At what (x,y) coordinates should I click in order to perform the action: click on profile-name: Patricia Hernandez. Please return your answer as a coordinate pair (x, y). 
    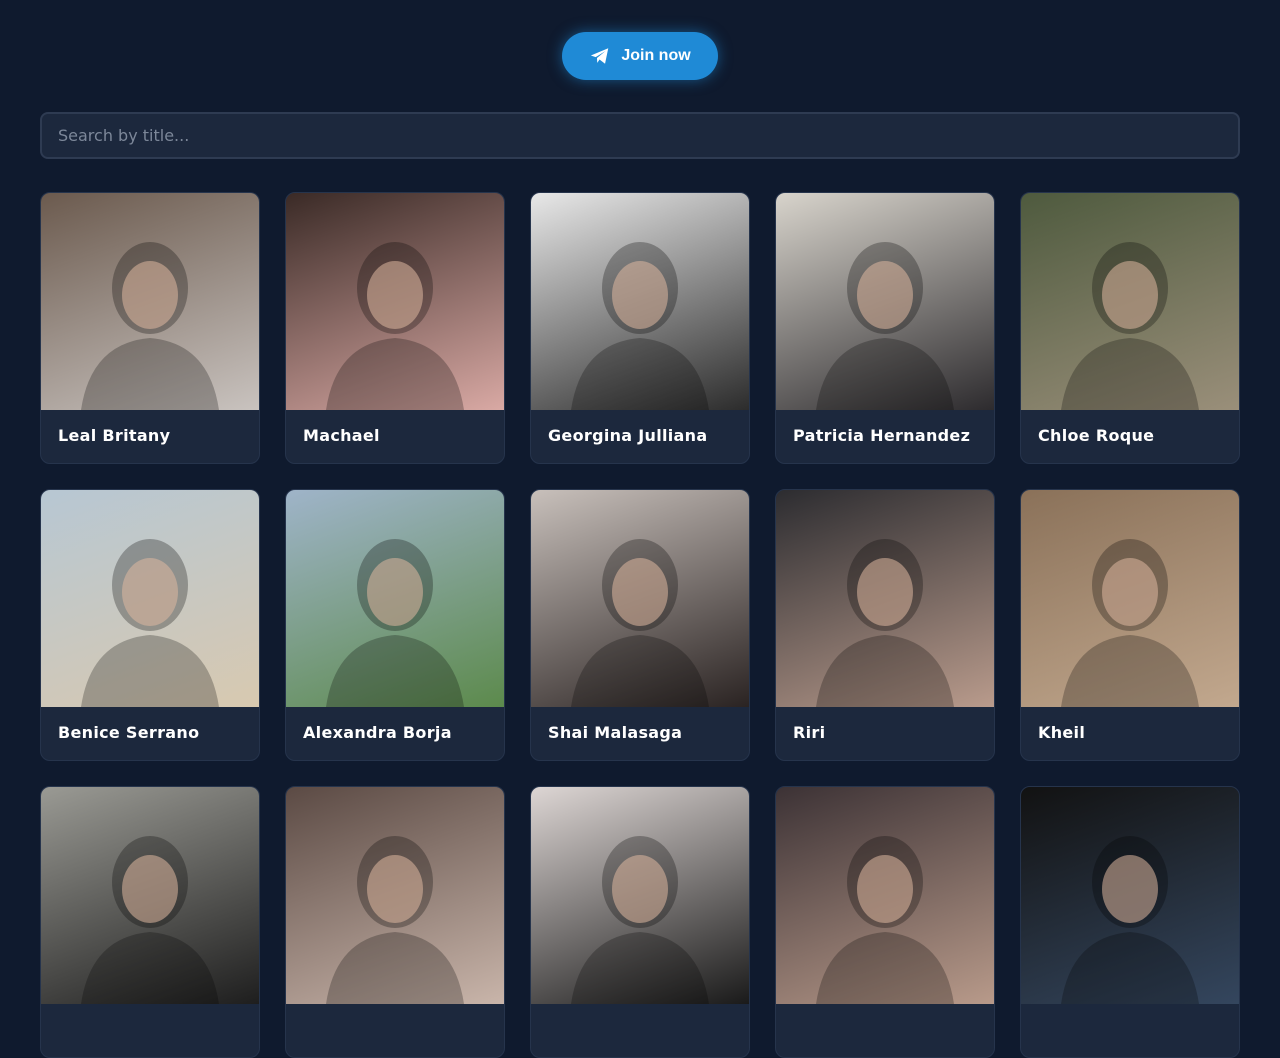
    Looking at the image, I should click on (882, 435).